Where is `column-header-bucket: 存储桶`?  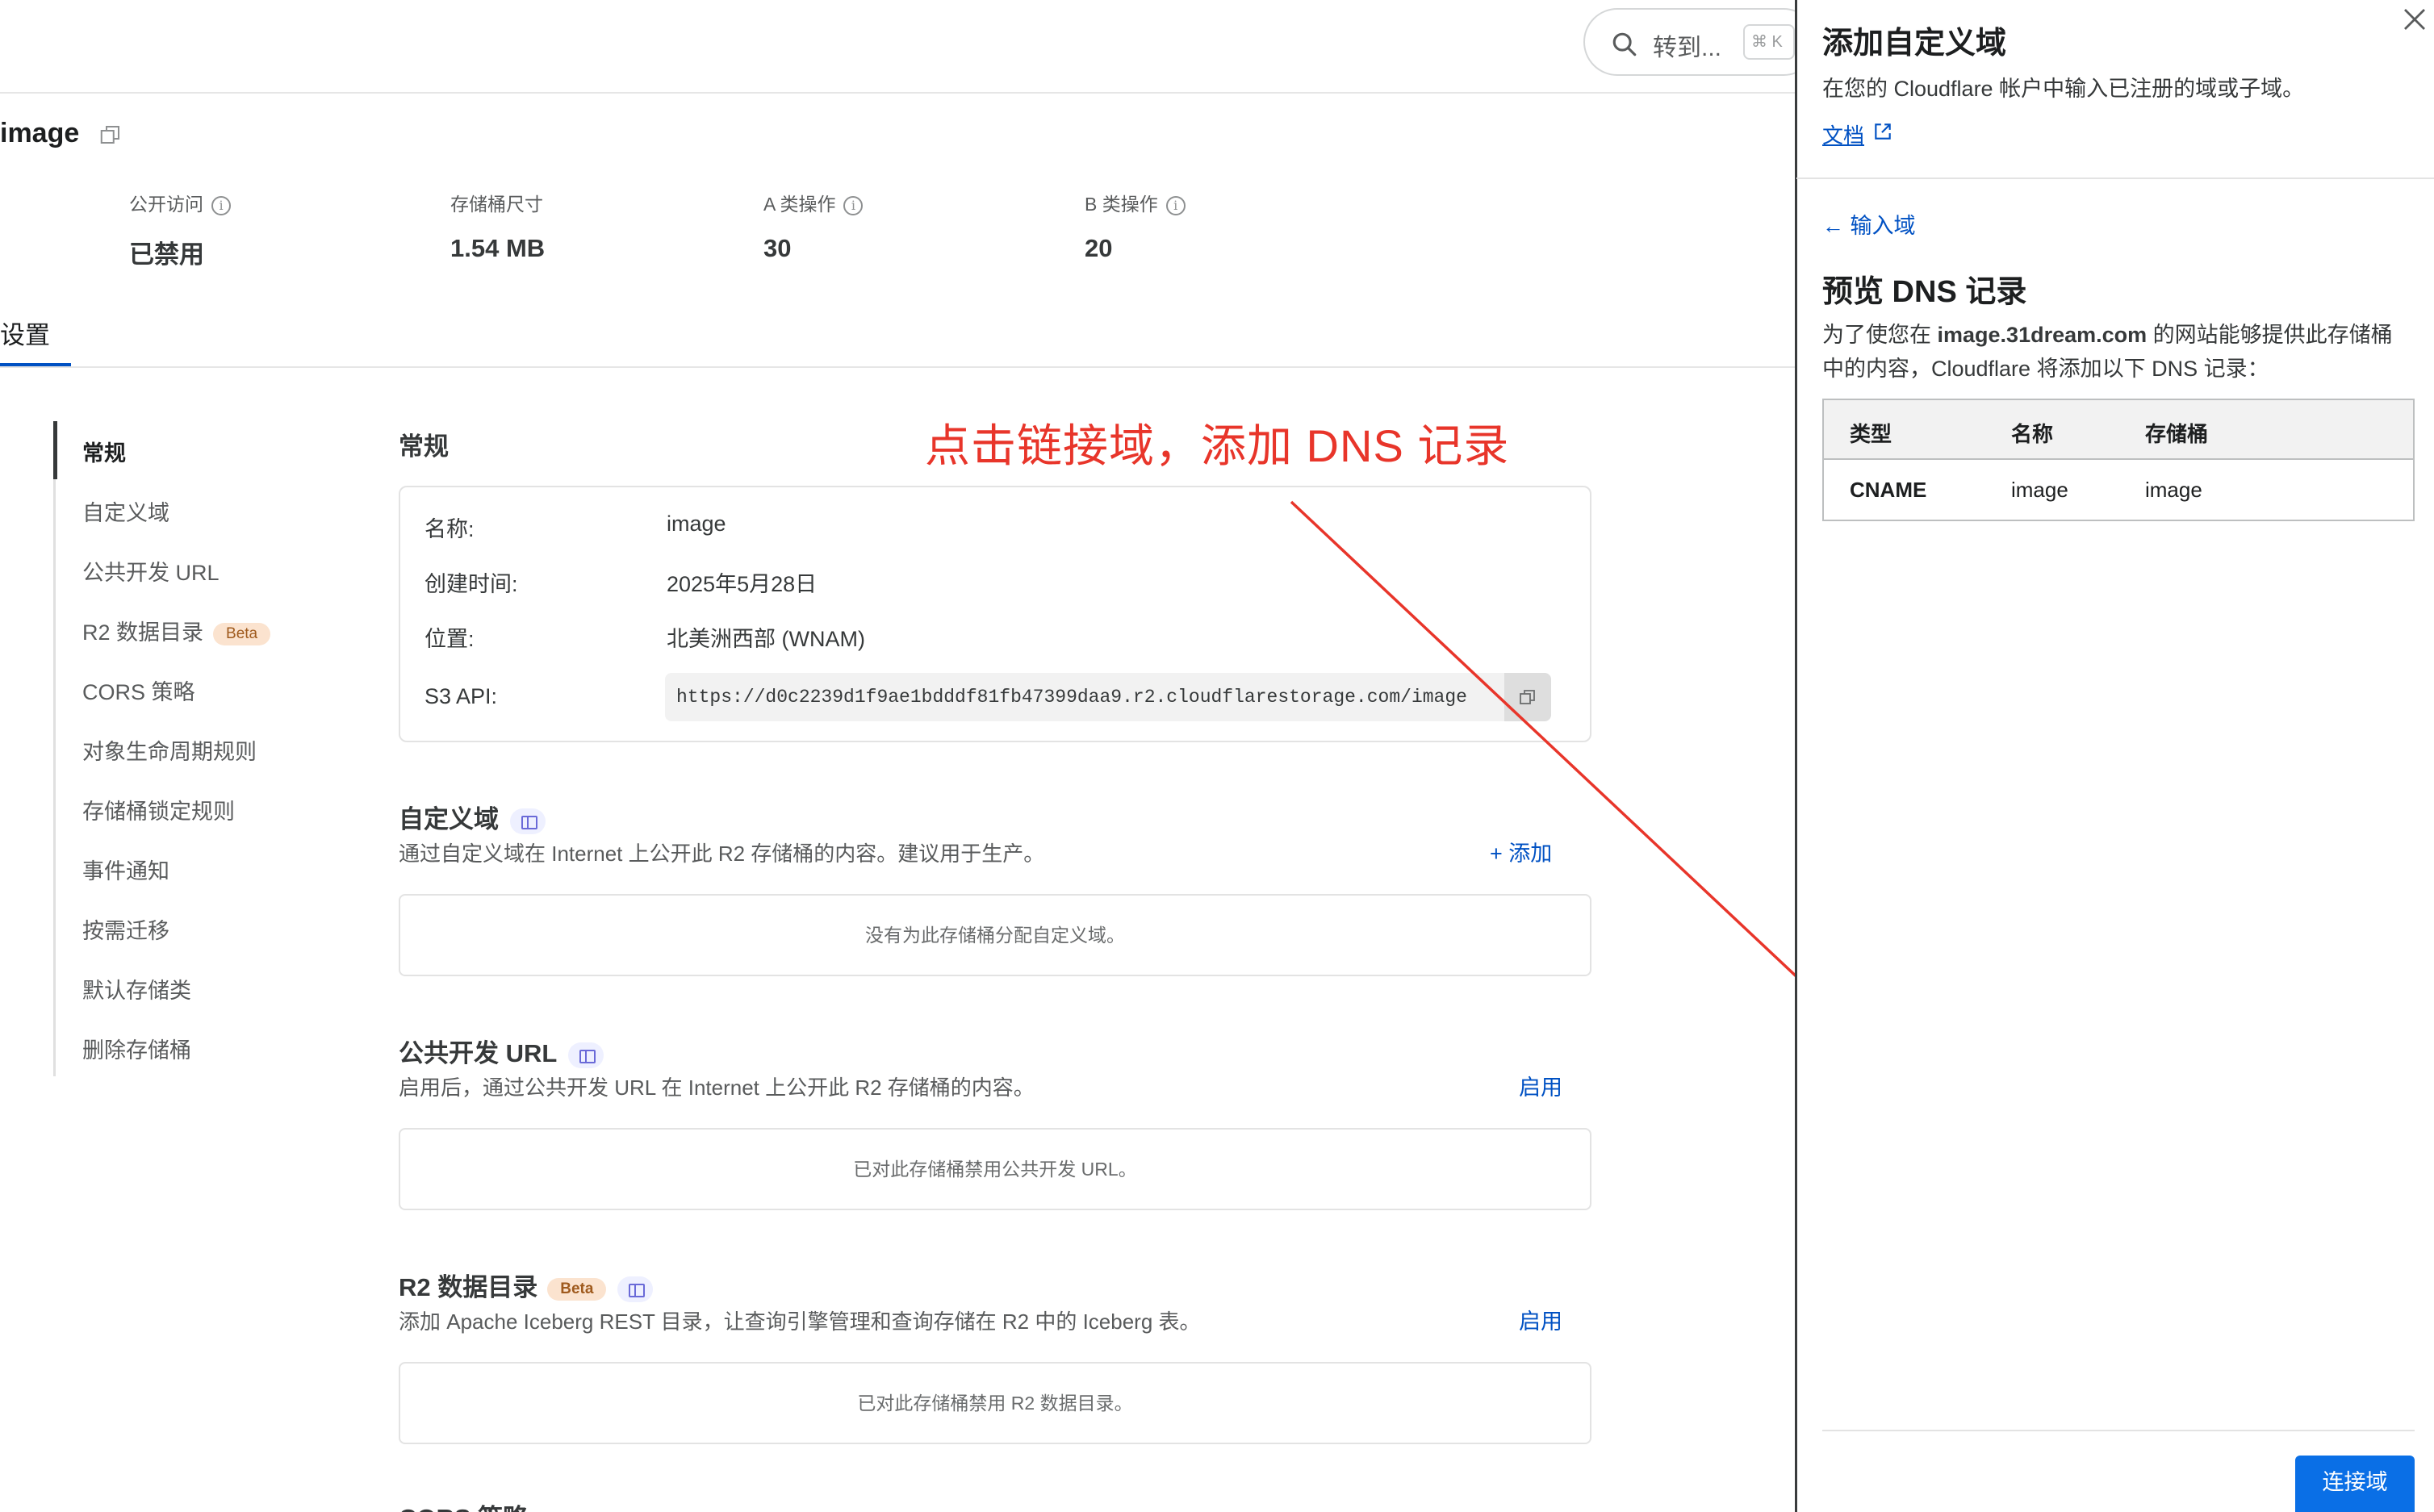
column-header-bucket: 存储桶 is located at coordinates (2177, 434).